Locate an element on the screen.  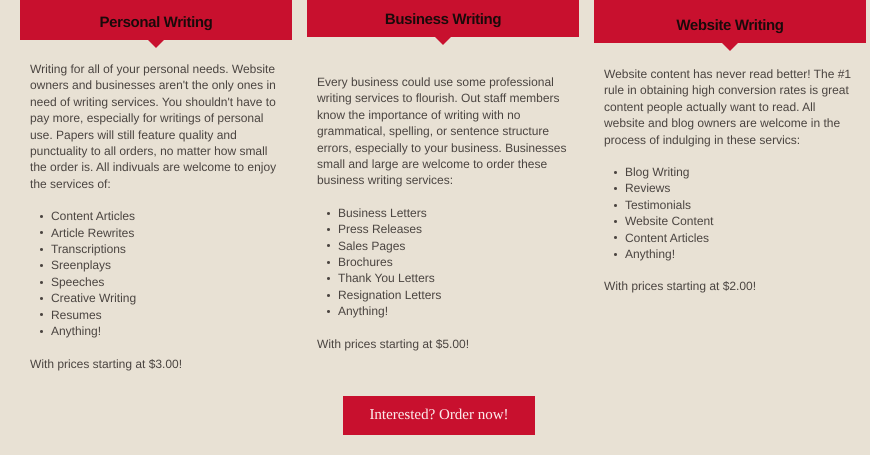
service-item: Press Releases is located at coordinates (380, 229).